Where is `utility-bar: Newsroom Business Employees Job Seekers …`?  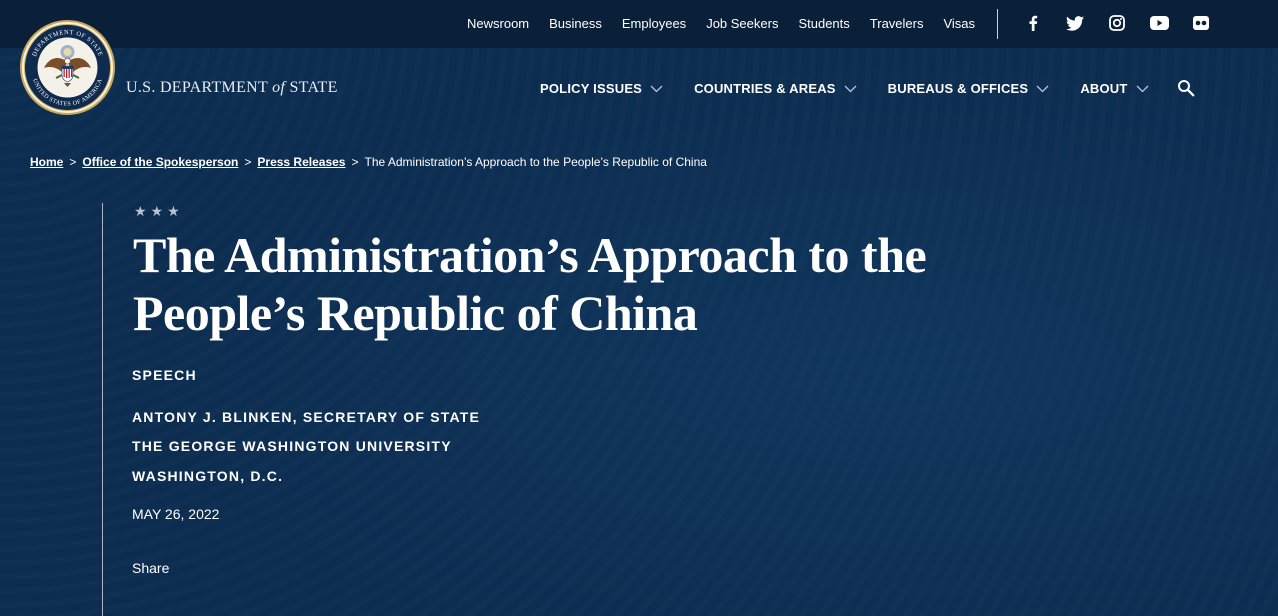 utility-bar: Newsroom Business Employees Job Seekers … is located at coordinates (639, 24).